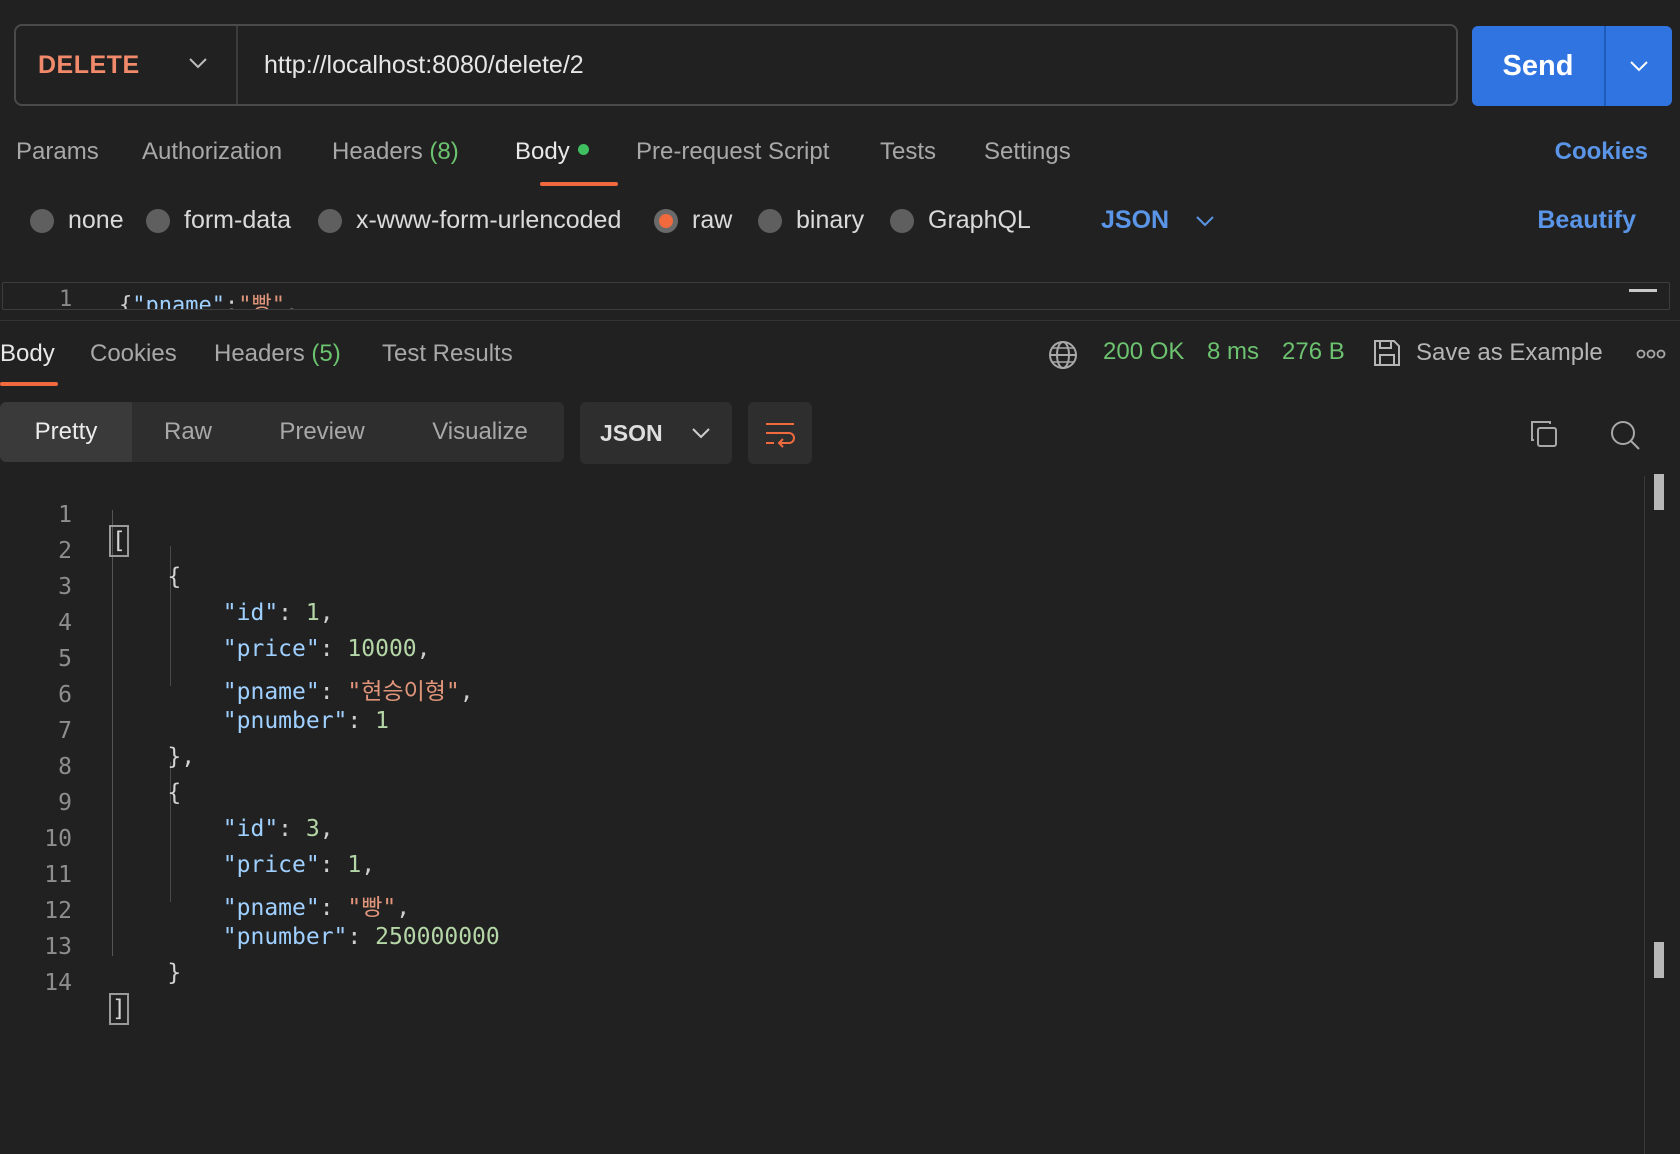  Describe the element at coordinates (231, 301) in the screenshot. I see `code-colon: :` at that location.